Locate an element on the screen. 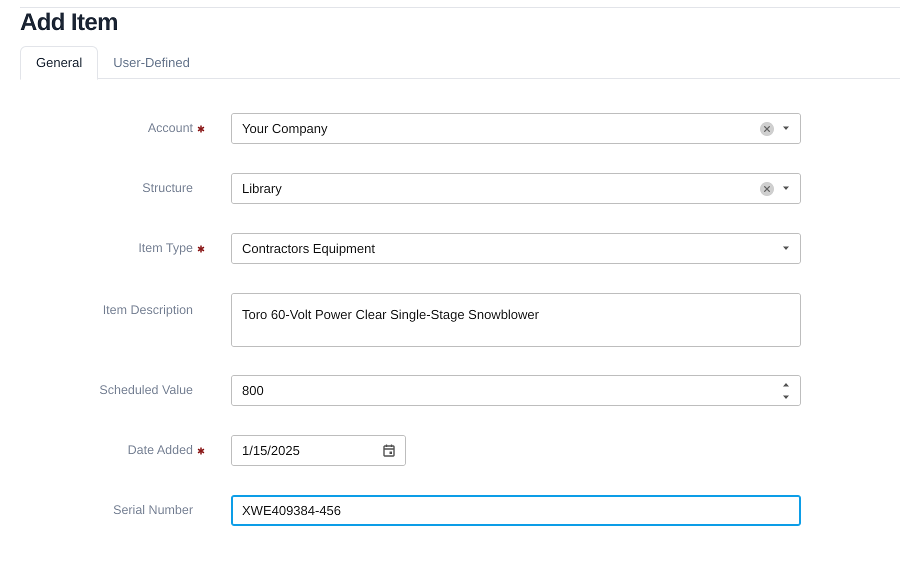 The image size is (900, 570). field-label: Account is located at coordinates (170, 128).